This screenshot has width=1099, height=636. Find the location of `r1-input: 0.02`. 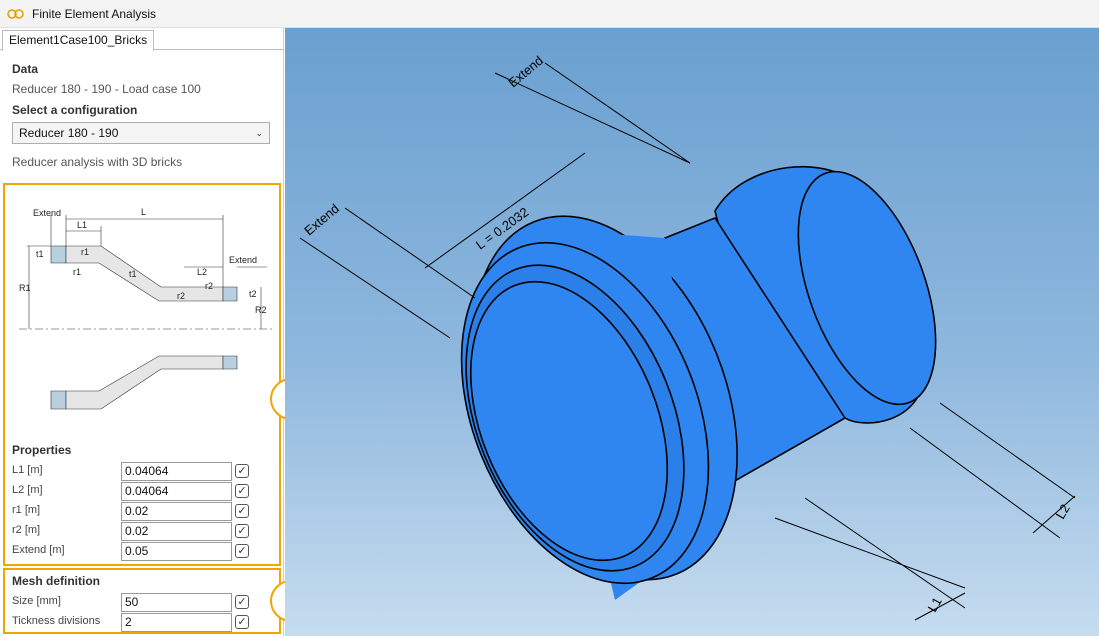

r1-input: 0.02 is located at coordinates (176, 511).